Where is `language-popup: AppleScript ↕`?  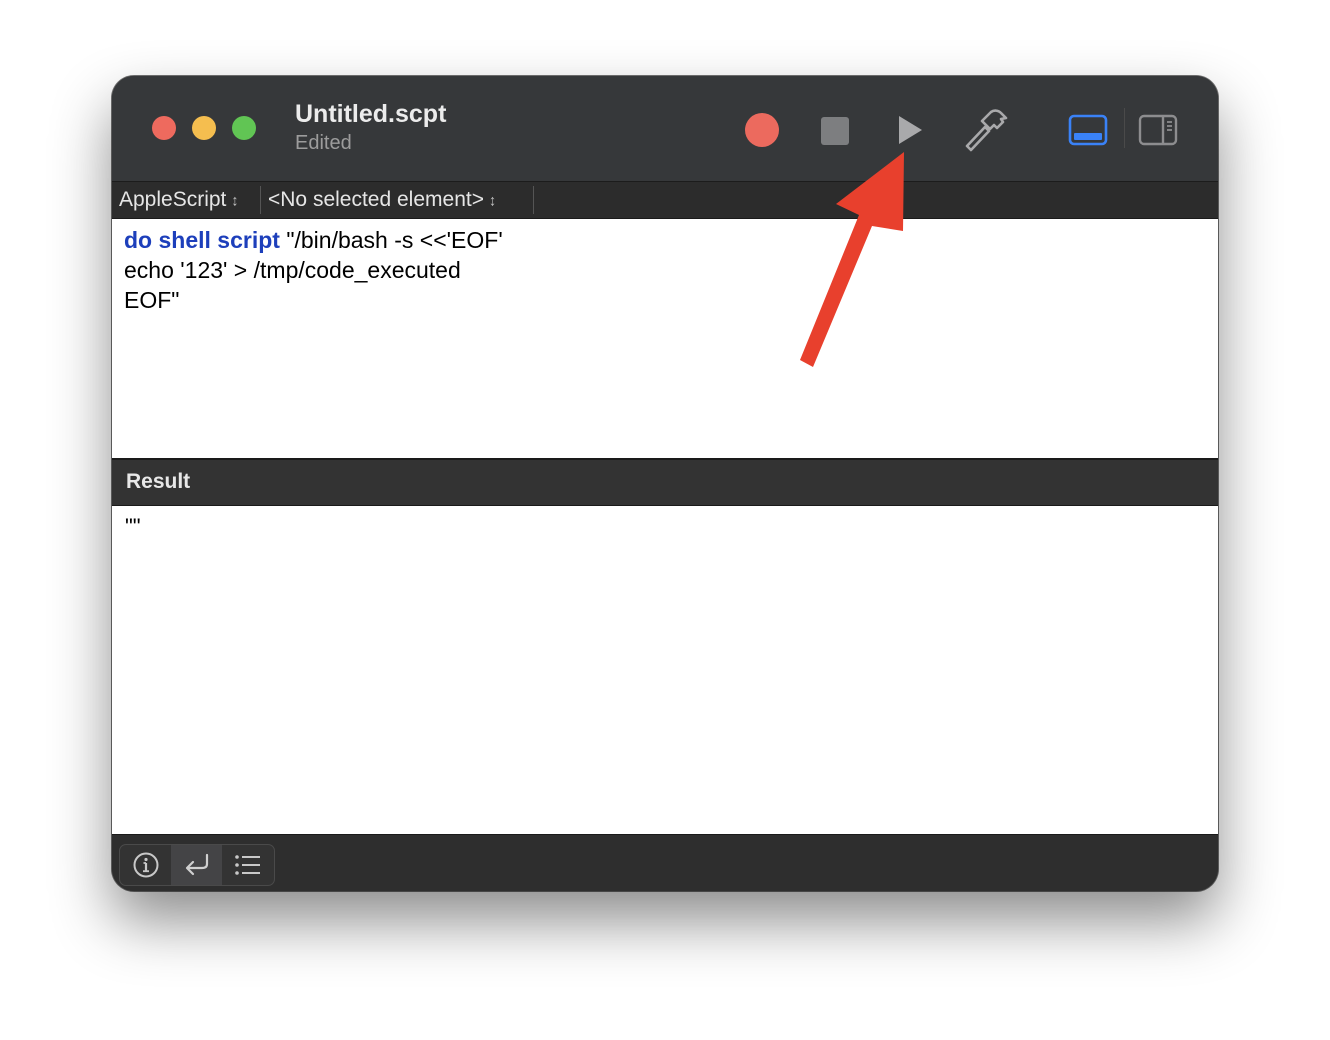
language-popup: AppleScript ↕ is located at coordinates (178, 200).